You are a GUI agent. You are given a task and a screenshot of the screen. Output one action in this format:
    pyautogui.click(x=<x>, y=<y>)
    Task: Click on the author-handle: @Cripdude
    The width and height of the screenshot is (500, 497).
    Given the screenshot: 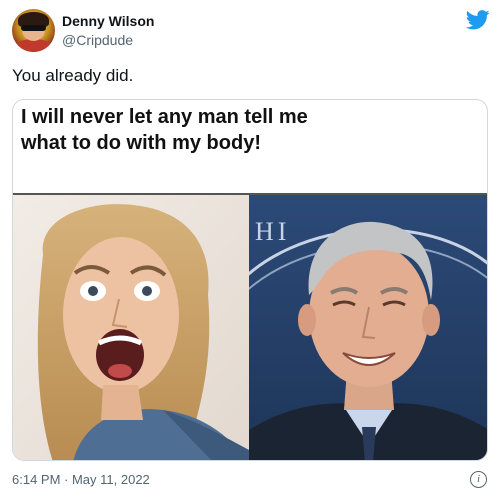 What is the action you would take?
    pyautogui.click(x=97, y=40)
    